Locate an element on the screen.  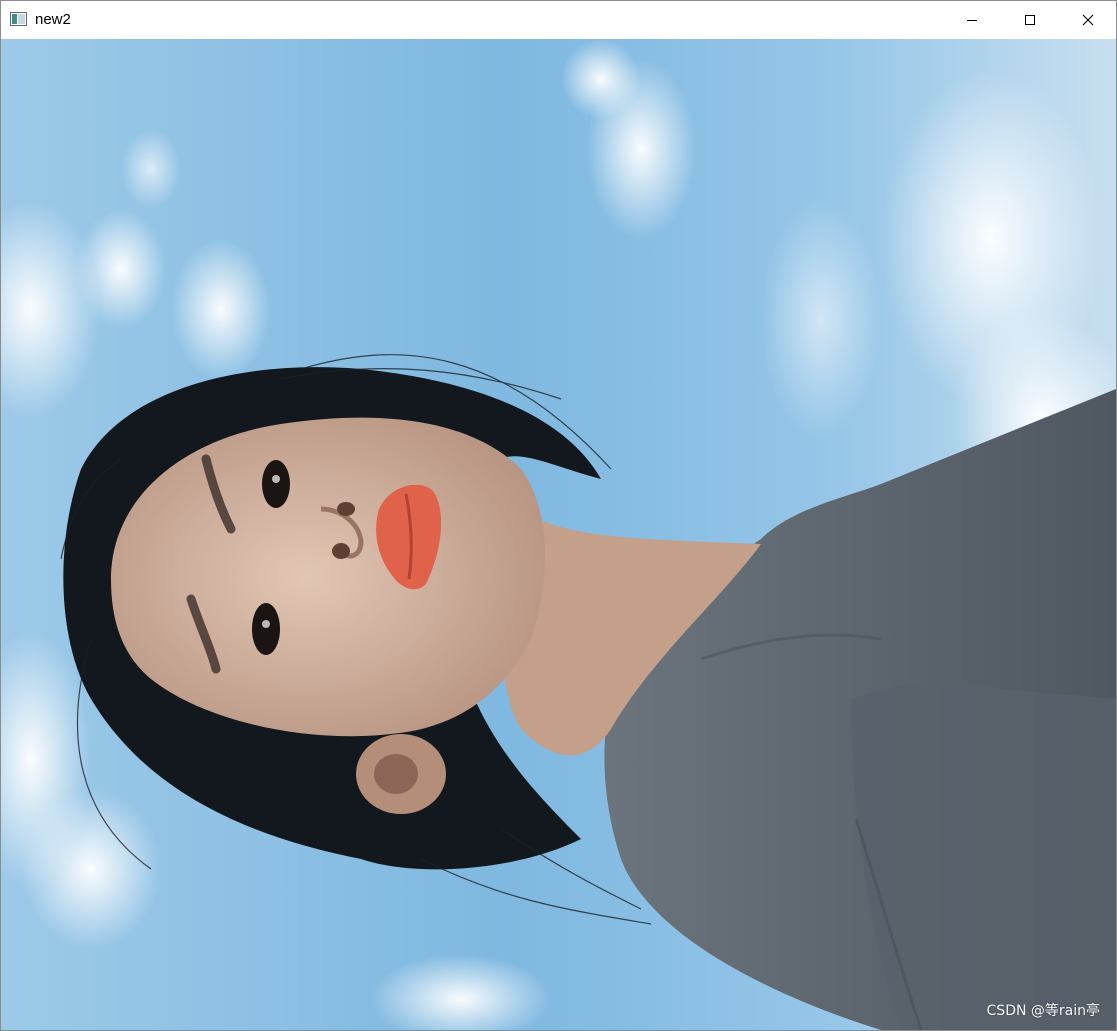
csdn-watermark: CSDN @等rain亭 is located at coordinates (1043, 1011).